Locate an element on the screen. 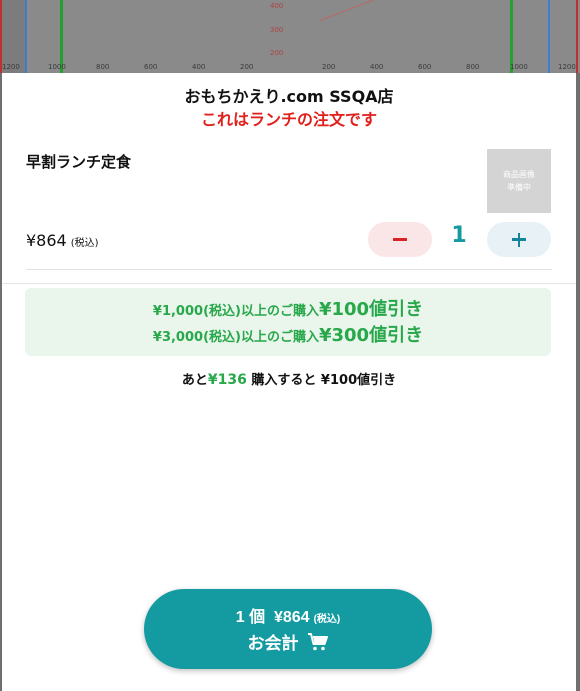 The width and height of the screenshot is (580, 691). item-name: 早割ランチ定食 is located at coordinates (79, 162).